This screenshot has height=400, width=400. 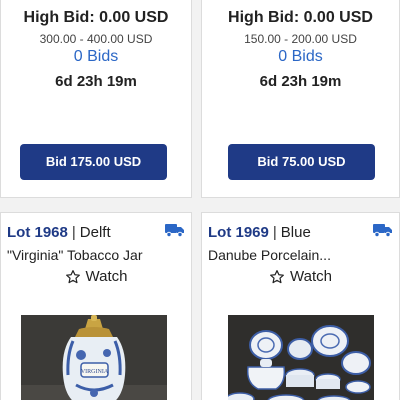 I want to click on lot-number: Lot 1968, so click(x=37, y=232).